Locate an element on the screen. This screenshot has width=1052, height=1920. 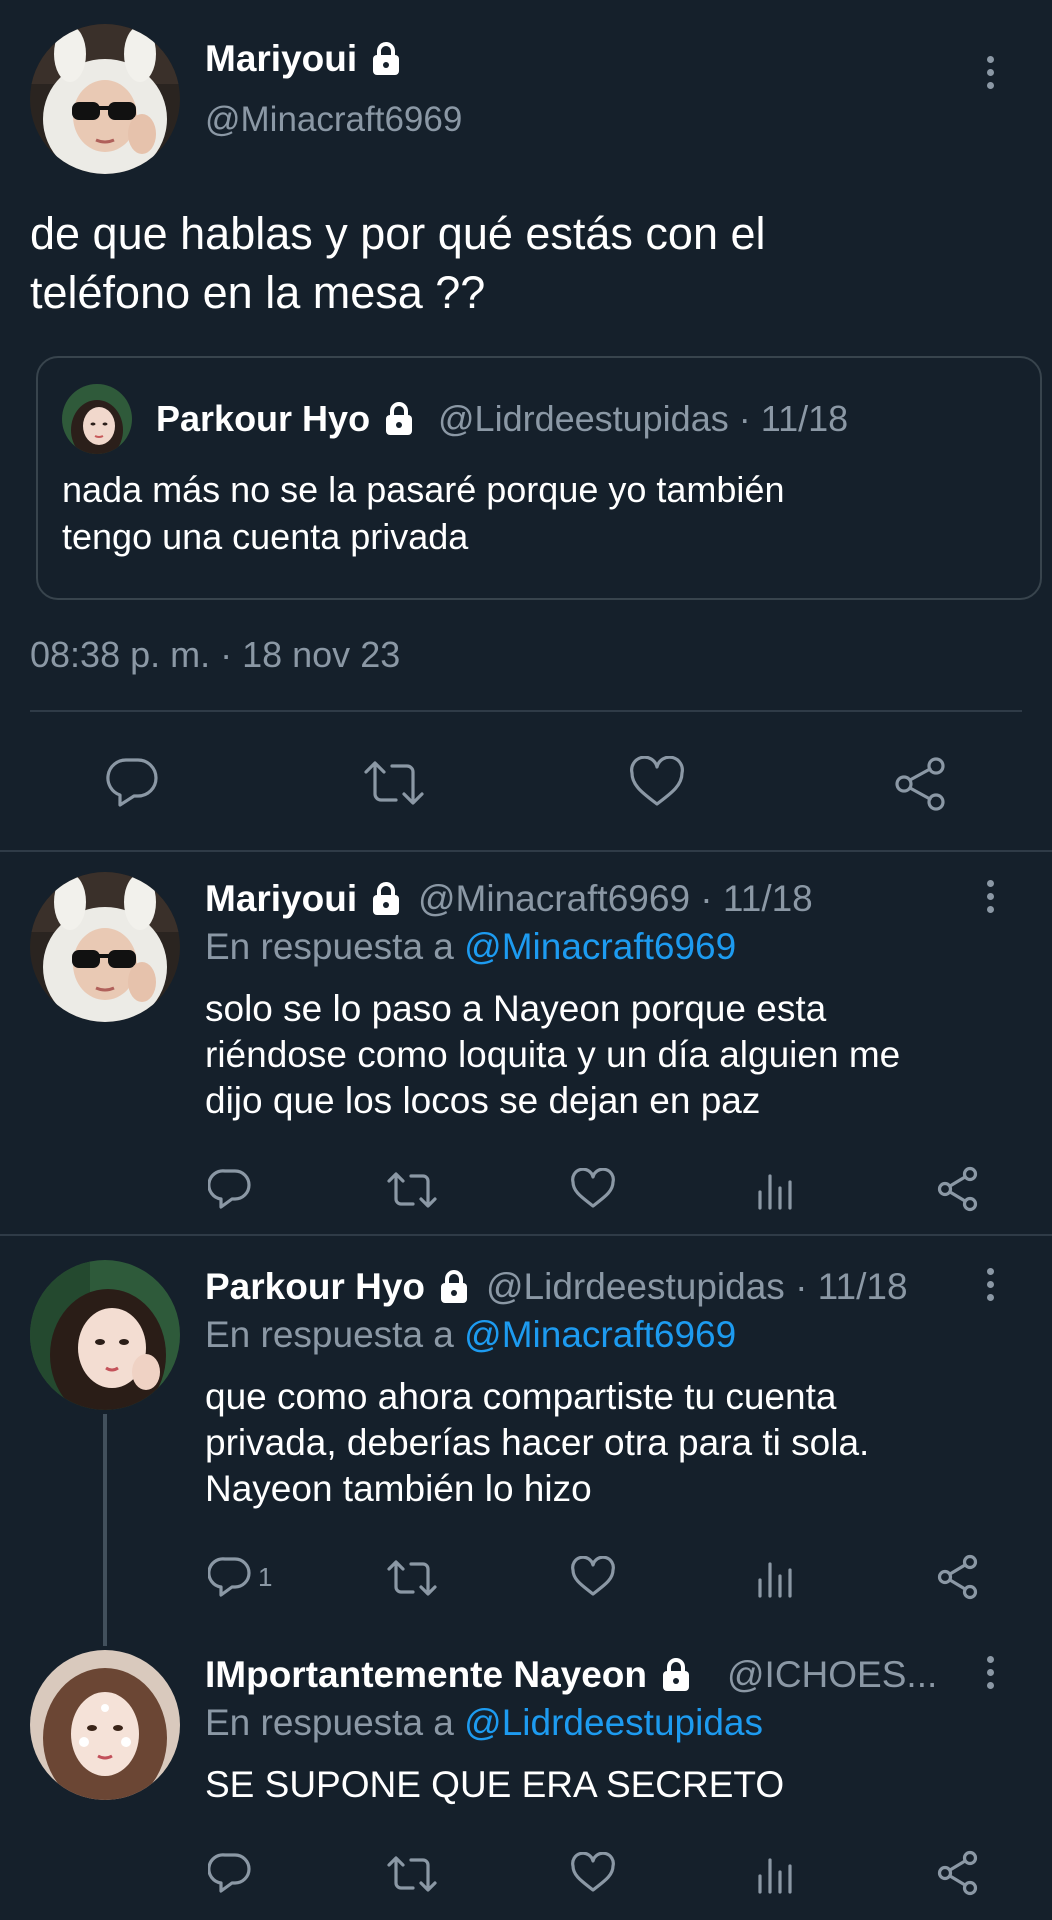
reply-display-name: Parkour Hyo is located at coordinates (337, 1287).